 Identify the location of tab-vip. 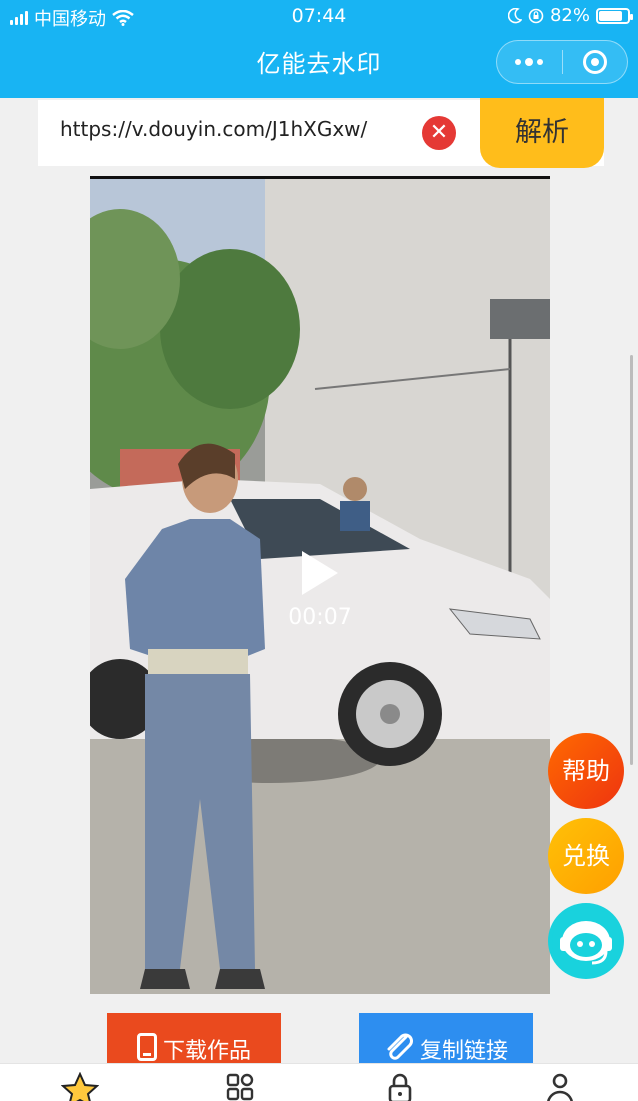
(400, 1086).